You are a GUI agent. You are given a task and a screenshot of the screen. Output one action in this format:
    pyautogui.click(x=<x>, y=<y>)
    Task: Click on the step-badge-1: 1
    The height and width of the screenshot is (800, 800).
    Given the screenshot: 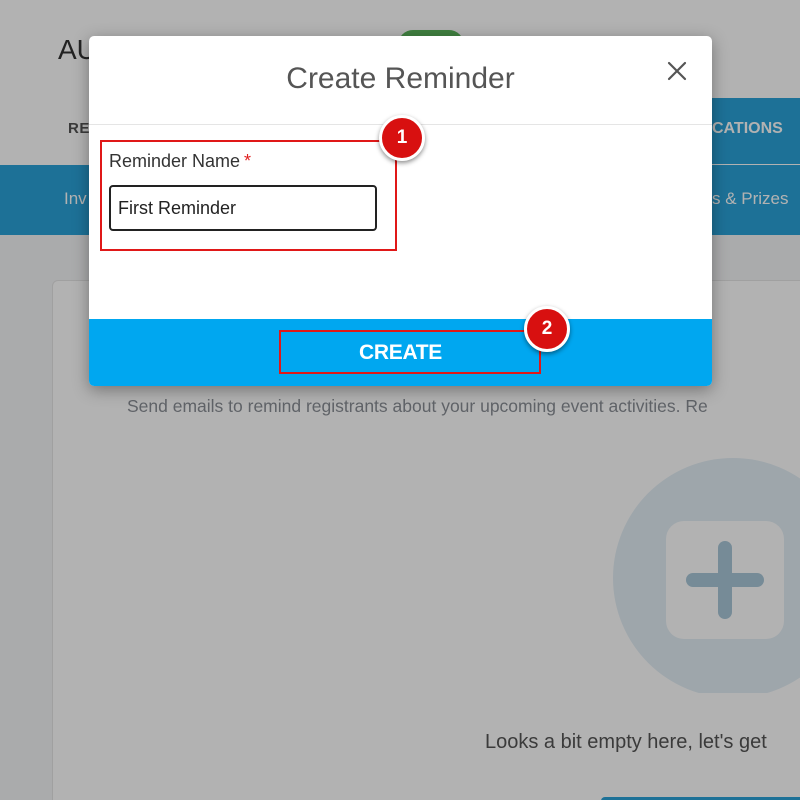 What is the action you would take?
    pyautogui.click(x=402, y=138)
    